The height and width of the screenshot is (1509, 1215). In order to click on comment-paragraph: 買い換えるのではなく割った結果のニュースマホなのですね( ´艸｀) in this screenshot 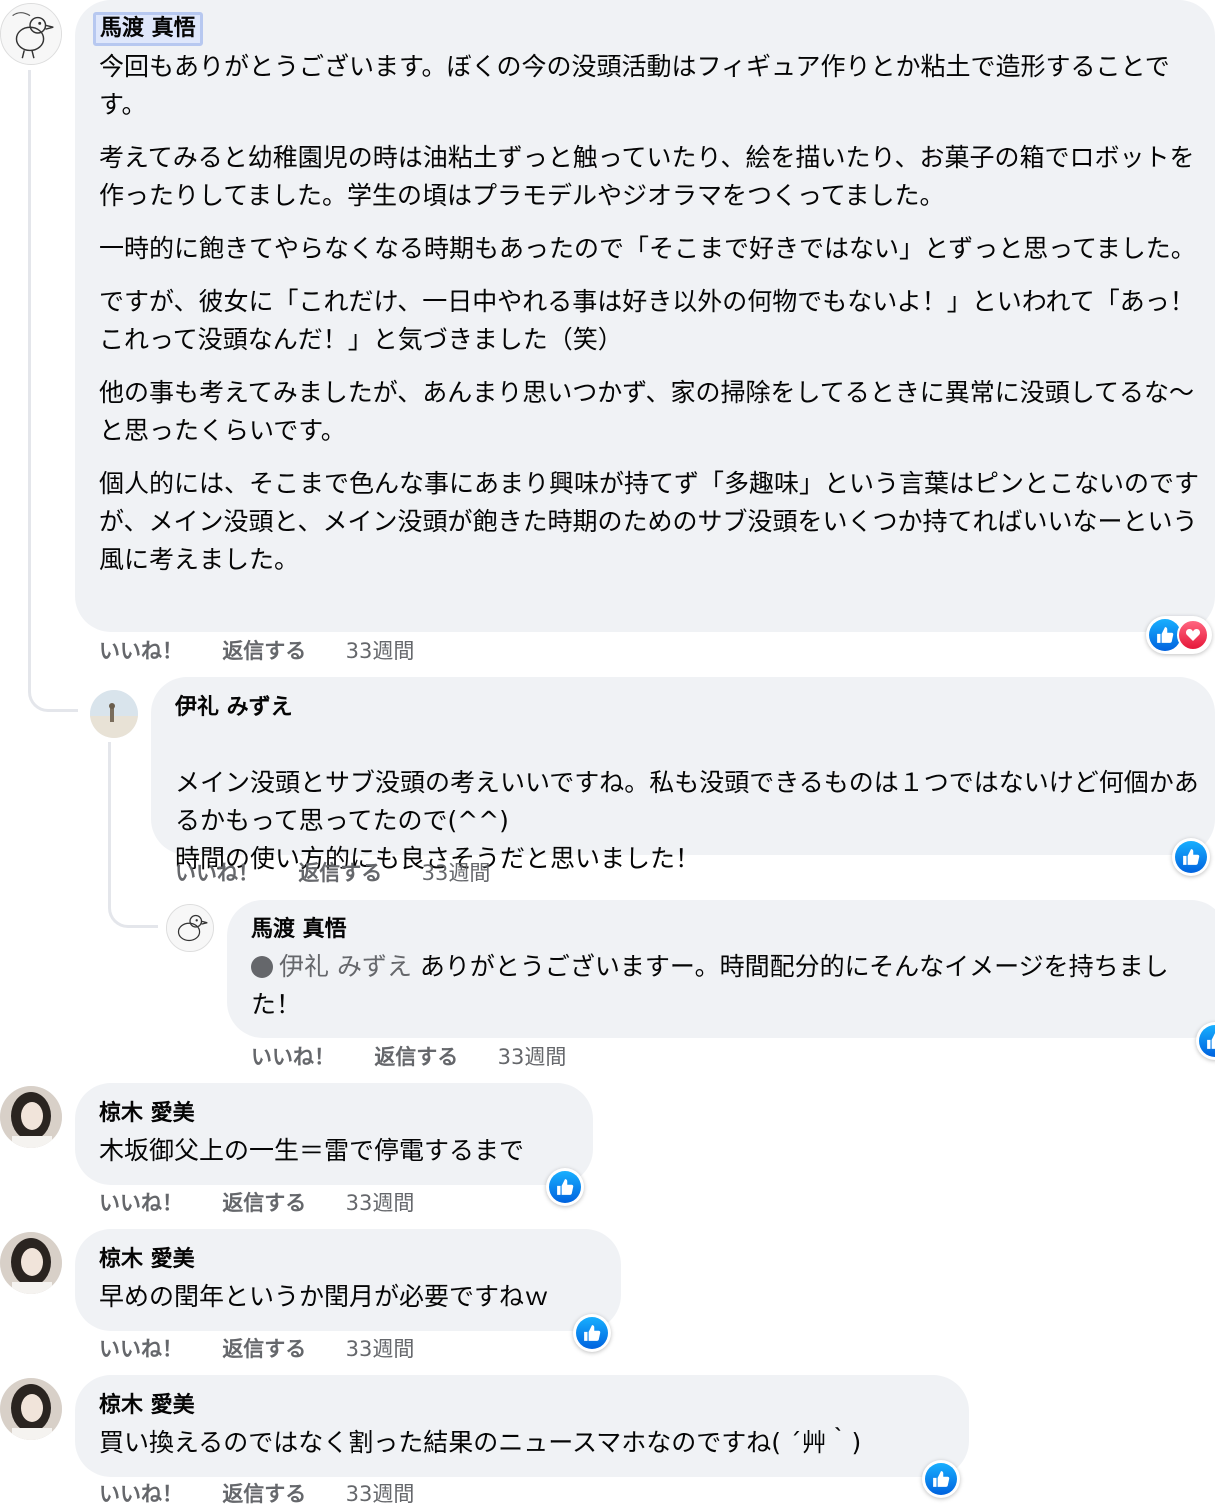, I will do `click(480, 1442)`.